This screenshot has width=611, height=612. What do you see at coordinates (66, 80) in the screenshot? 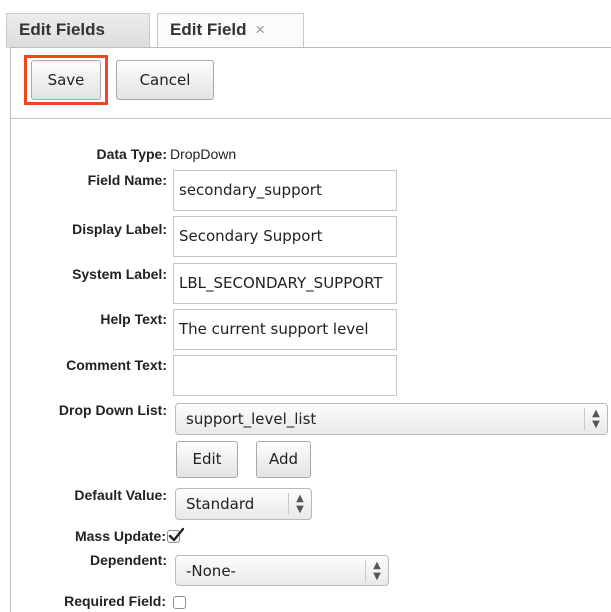
I see `save-button: Save` at bounding box center [66, 80].